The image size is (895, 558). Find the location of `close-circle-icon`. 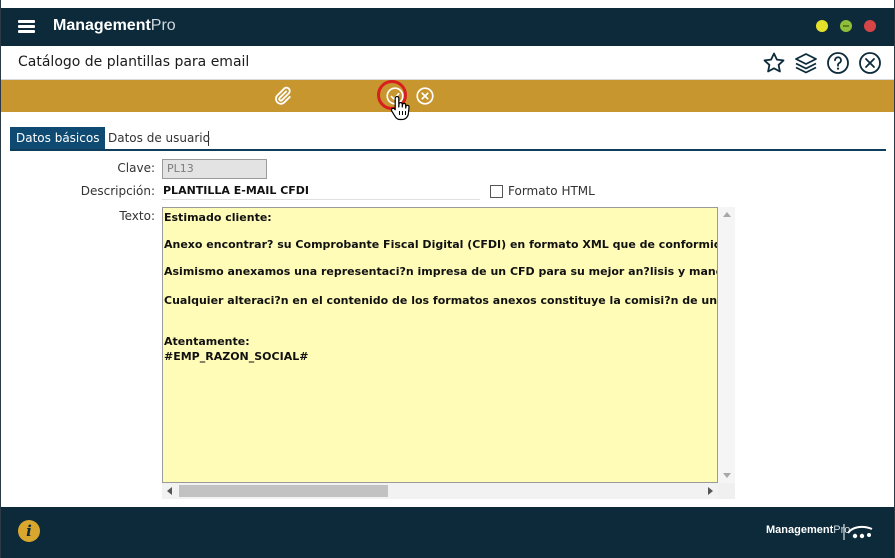

close-circle-icon is located at coordinates (870, 63).